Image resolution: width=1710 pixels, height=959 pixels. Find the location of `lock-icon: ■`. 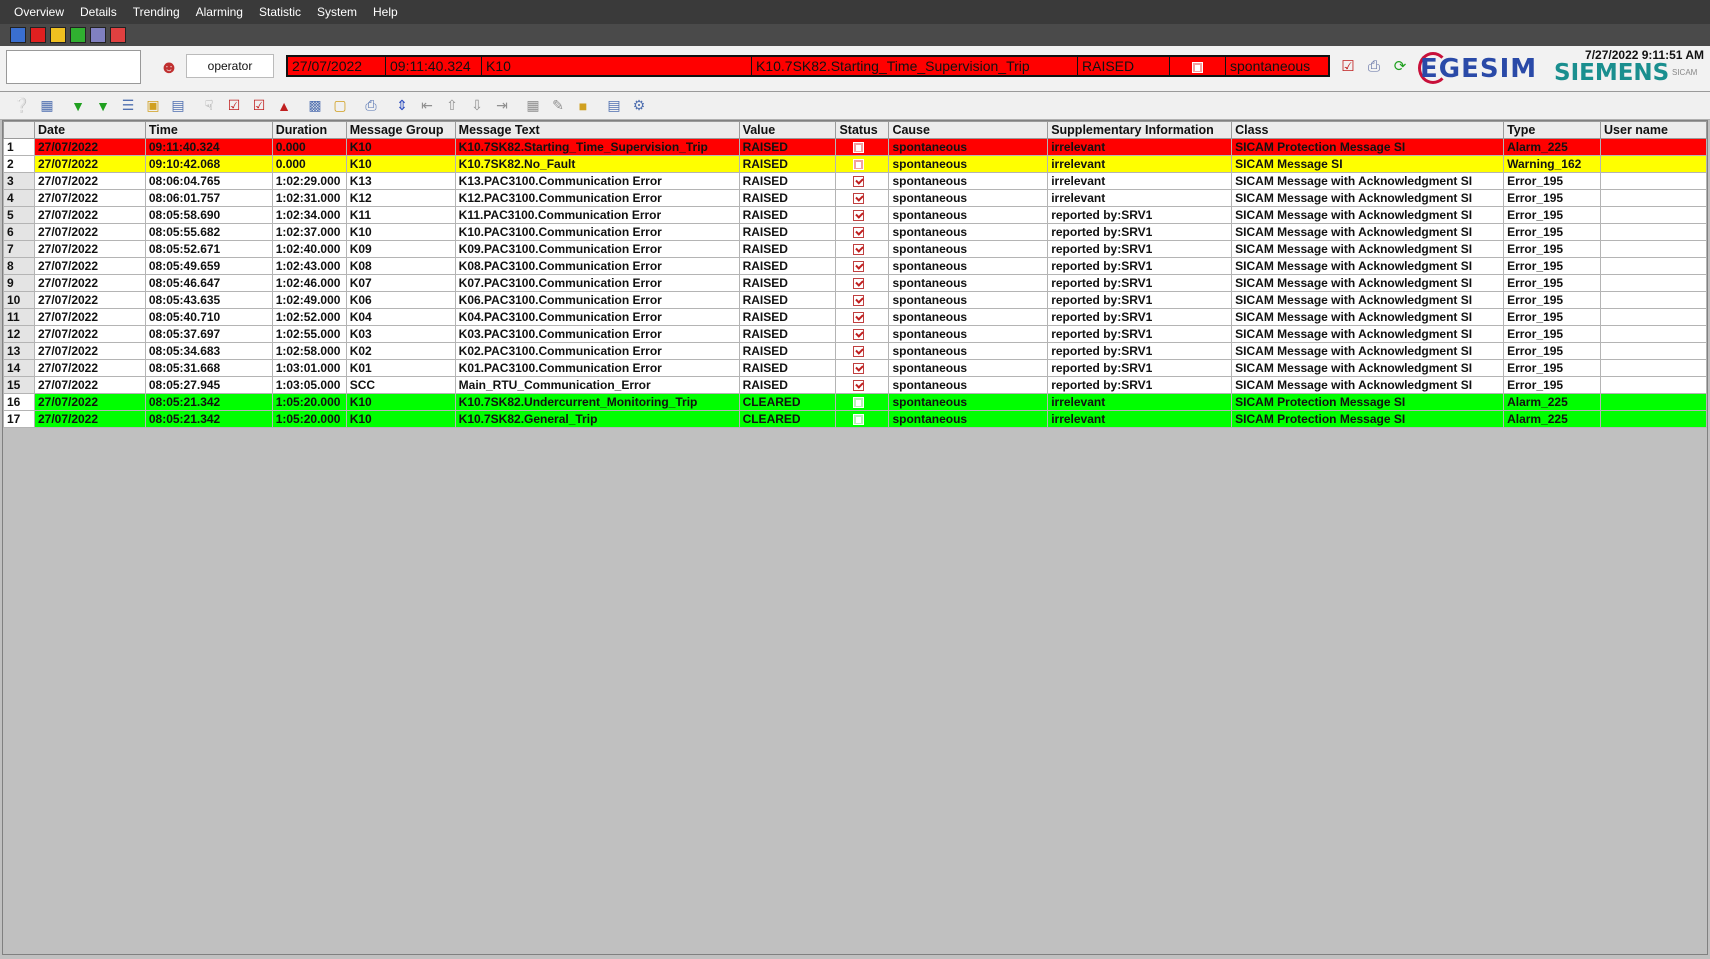

lock-icon: ■ is located at coordinates (583, 106).